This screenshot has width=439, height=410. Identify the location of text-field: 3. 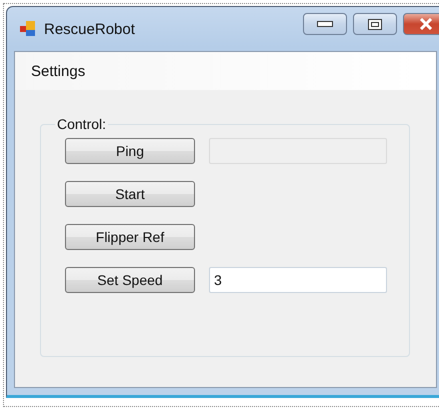
(298, 280).